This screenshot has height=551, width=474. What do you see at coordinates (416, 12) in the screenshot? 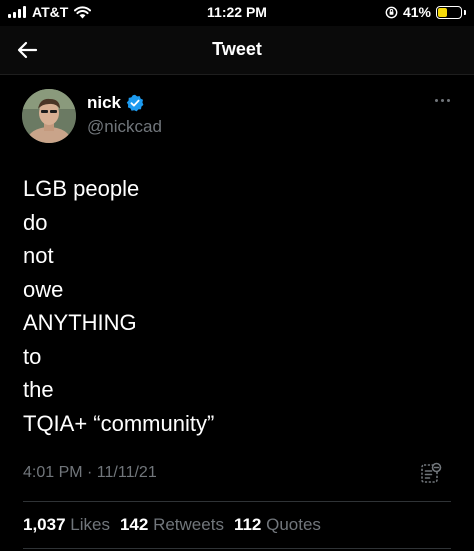
I see `battery-percent: 41%` at bounding box center [416, 12].